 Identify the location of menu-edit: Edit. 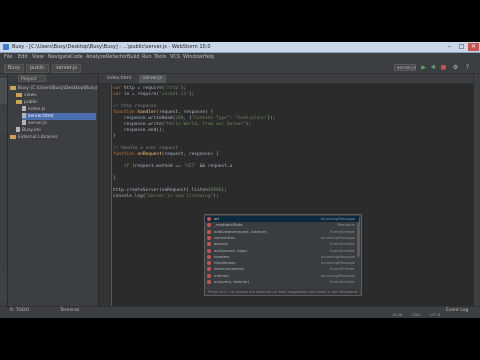
(23, 57).